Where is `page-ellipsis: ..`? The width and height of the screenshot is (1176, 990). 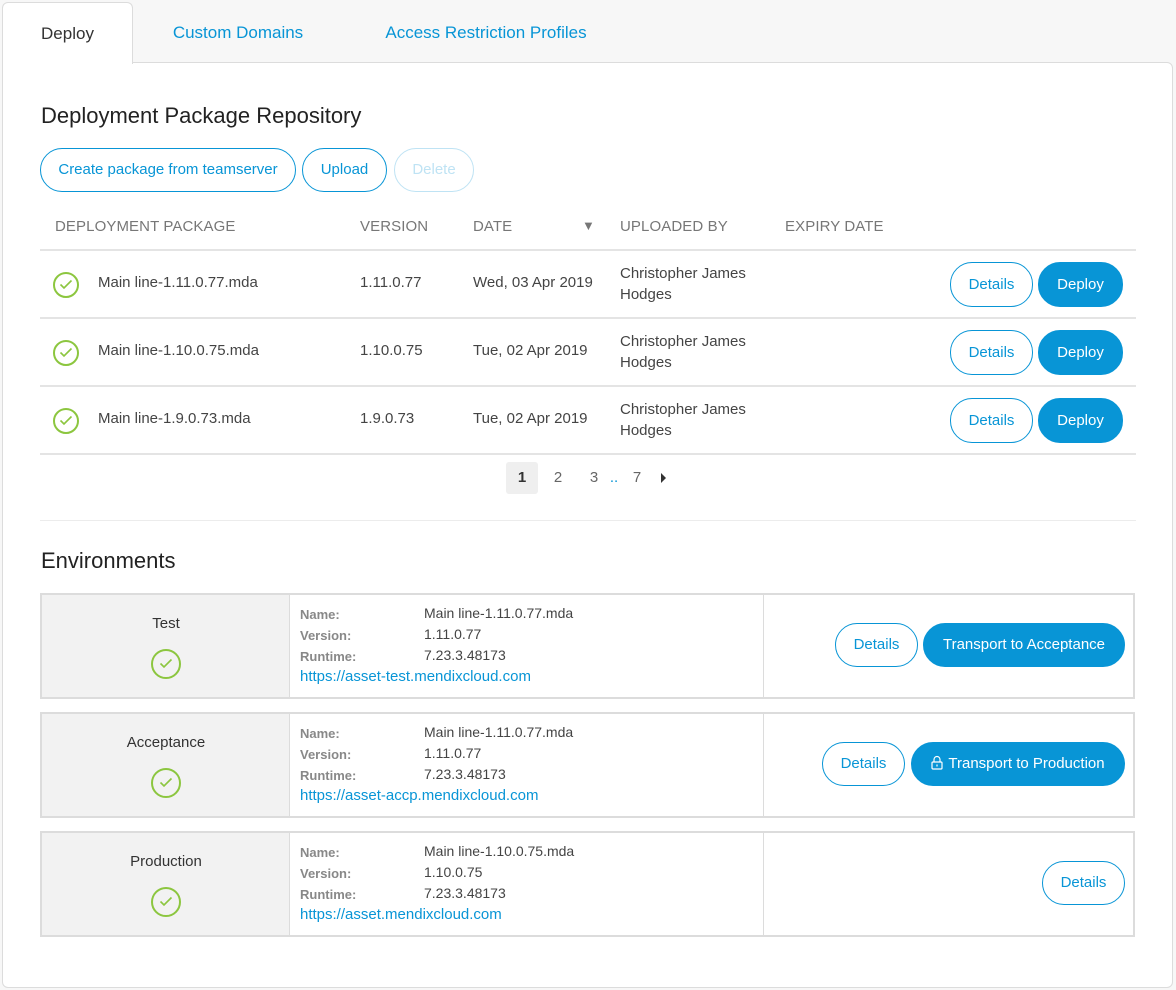 page-ellipsis: .. is located at coordinates (614, 477).